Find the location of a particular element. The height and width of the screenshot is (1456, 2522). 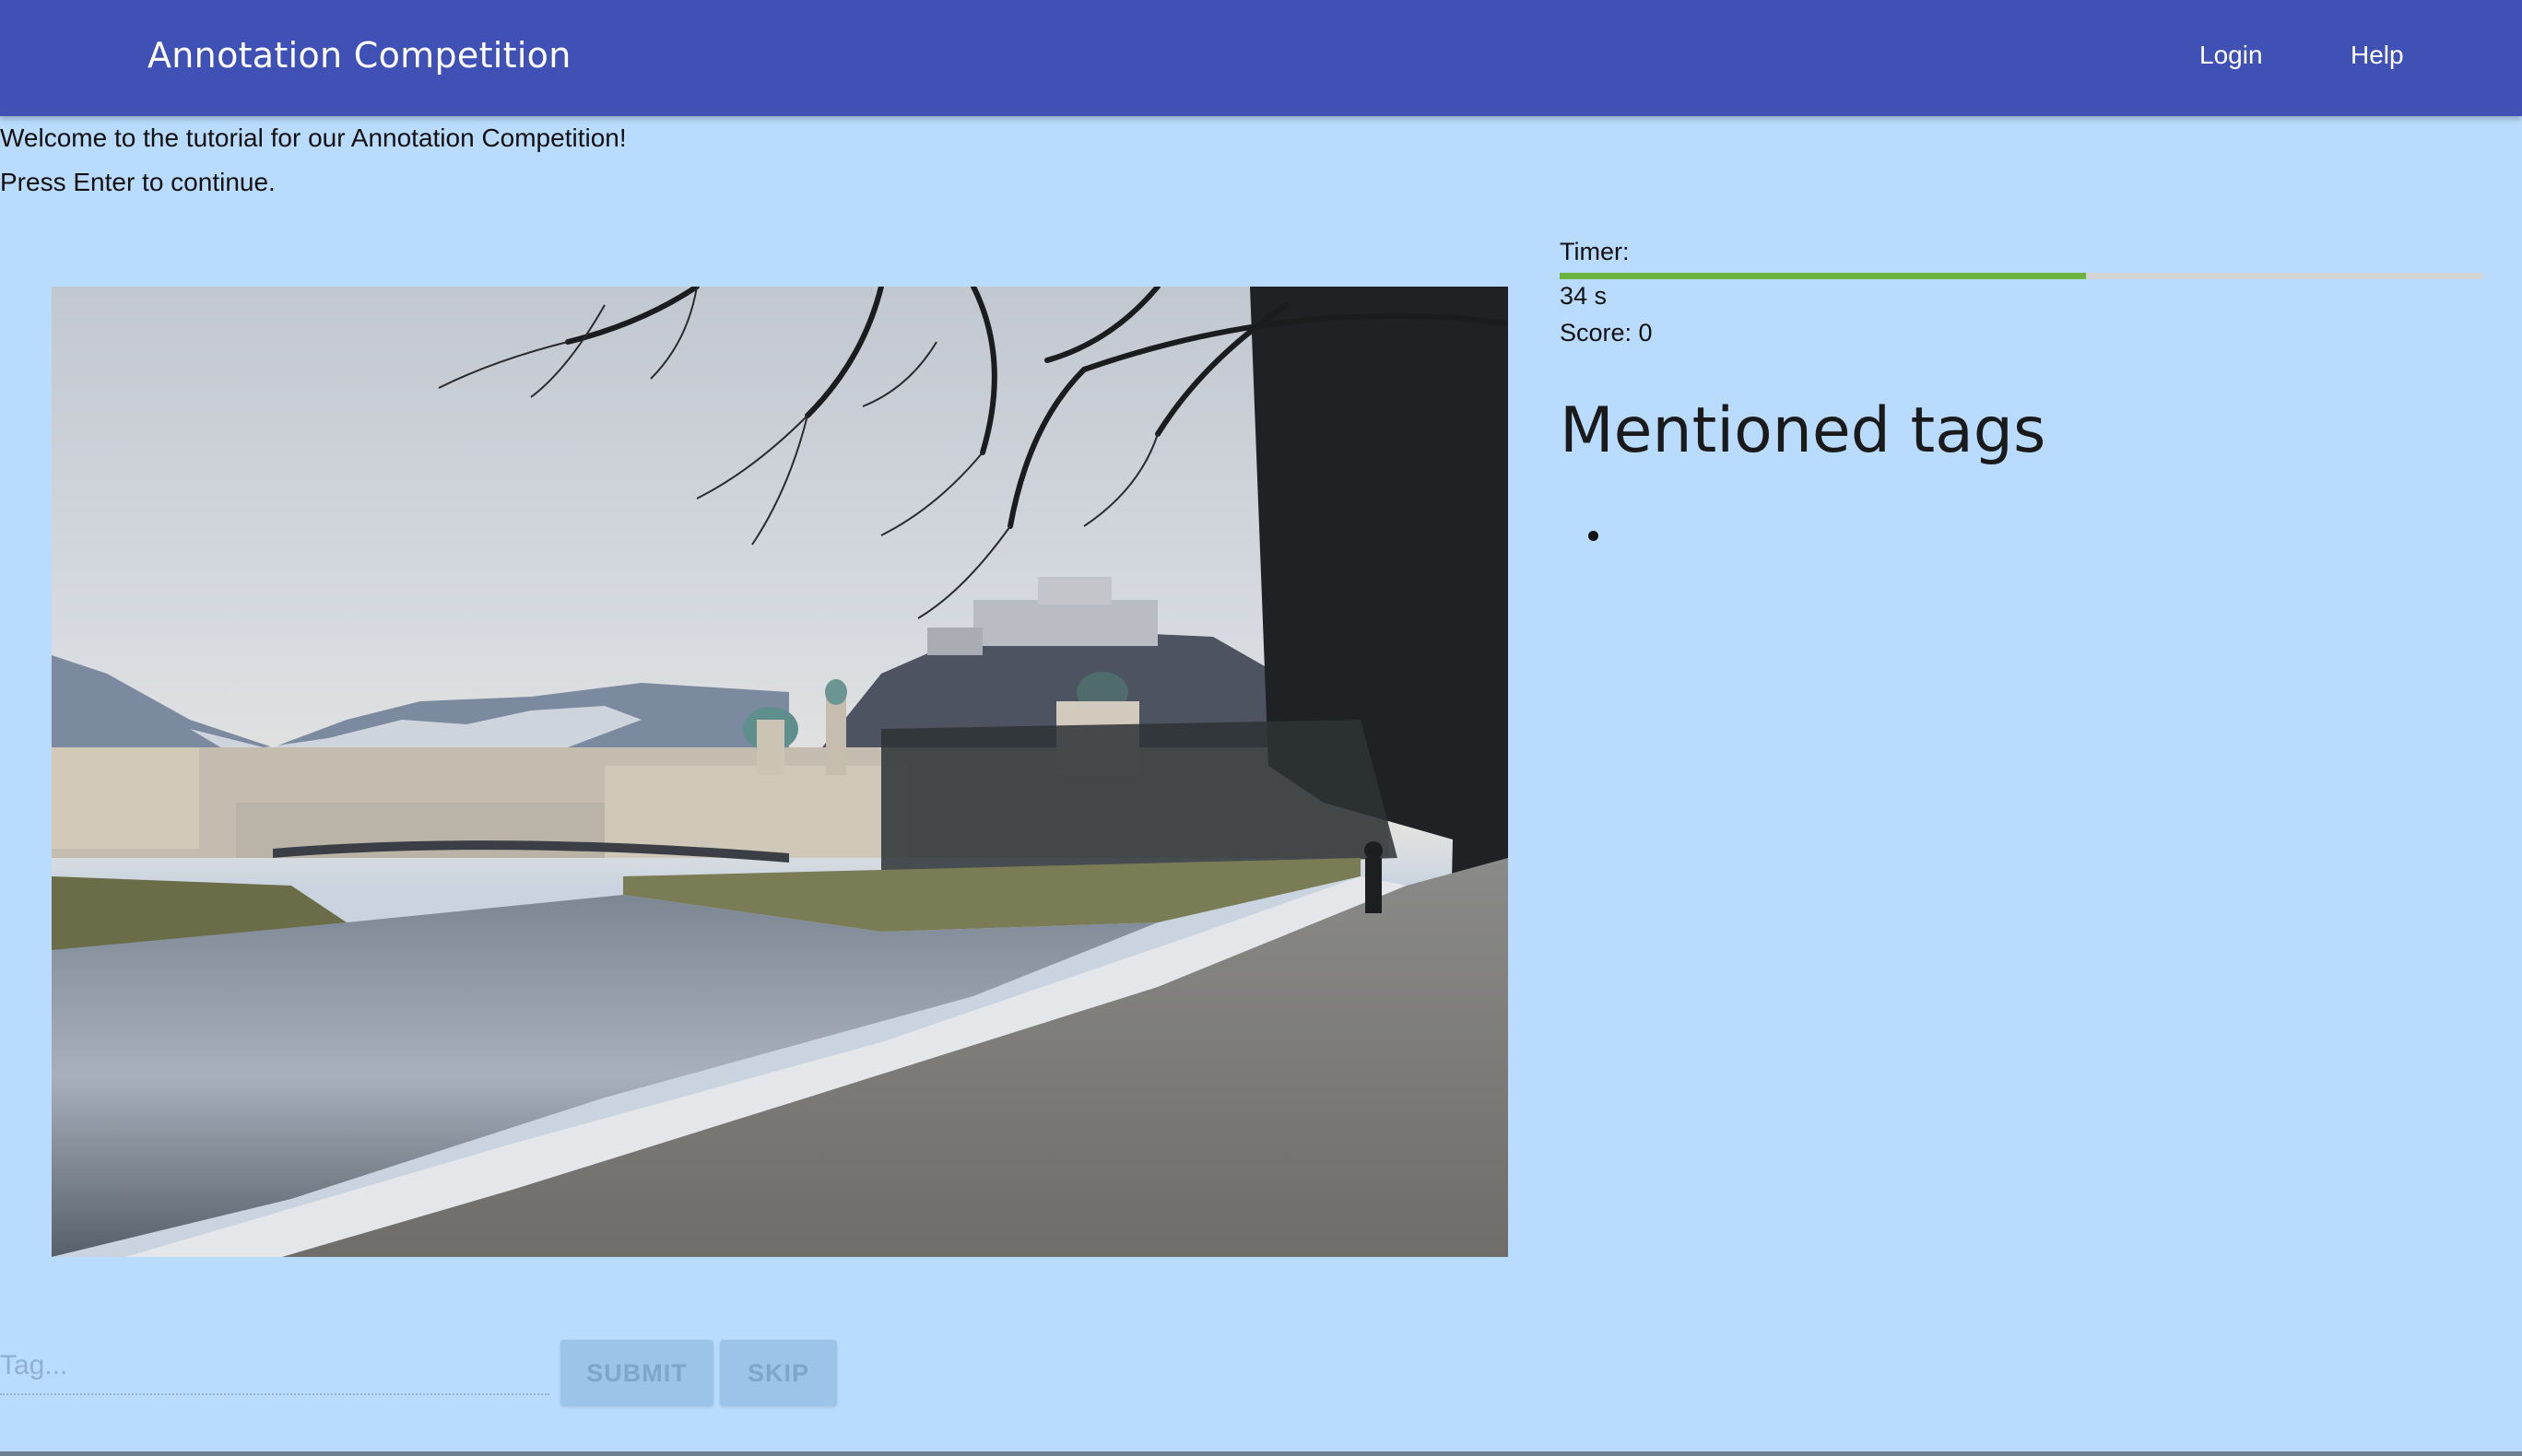

timer-progress-bar is located at coordinates (2021, 276).